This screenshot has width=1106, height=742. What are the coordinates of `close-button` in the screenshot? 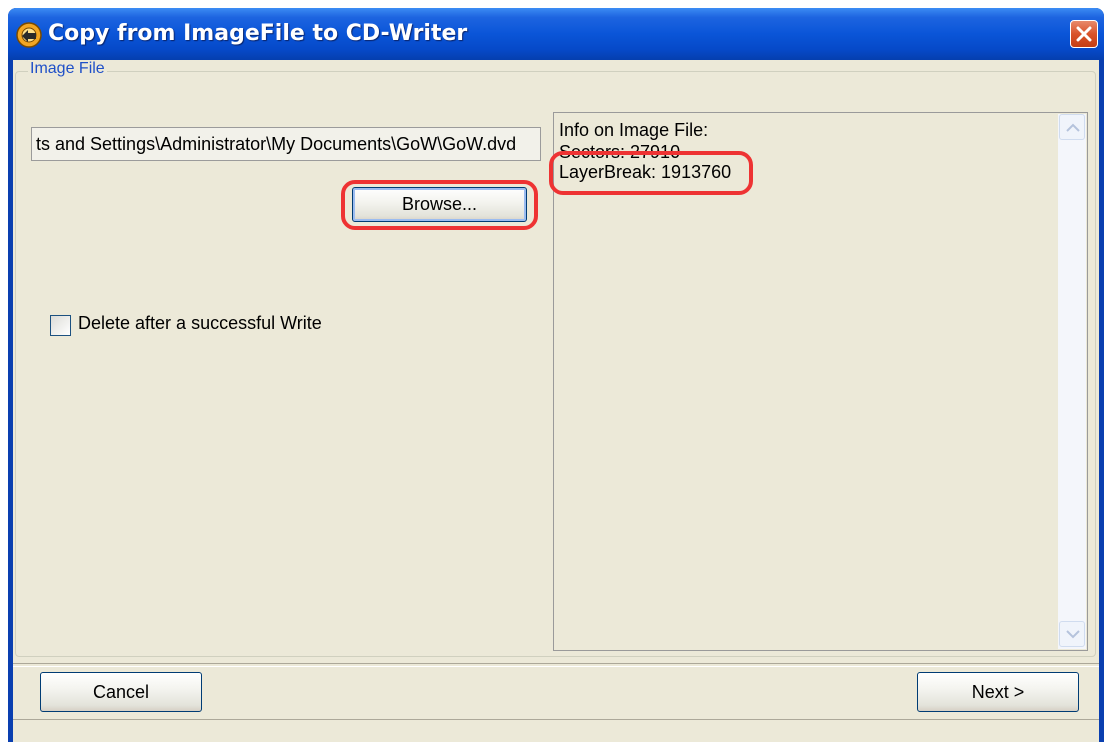 It's located at (1084, 34).